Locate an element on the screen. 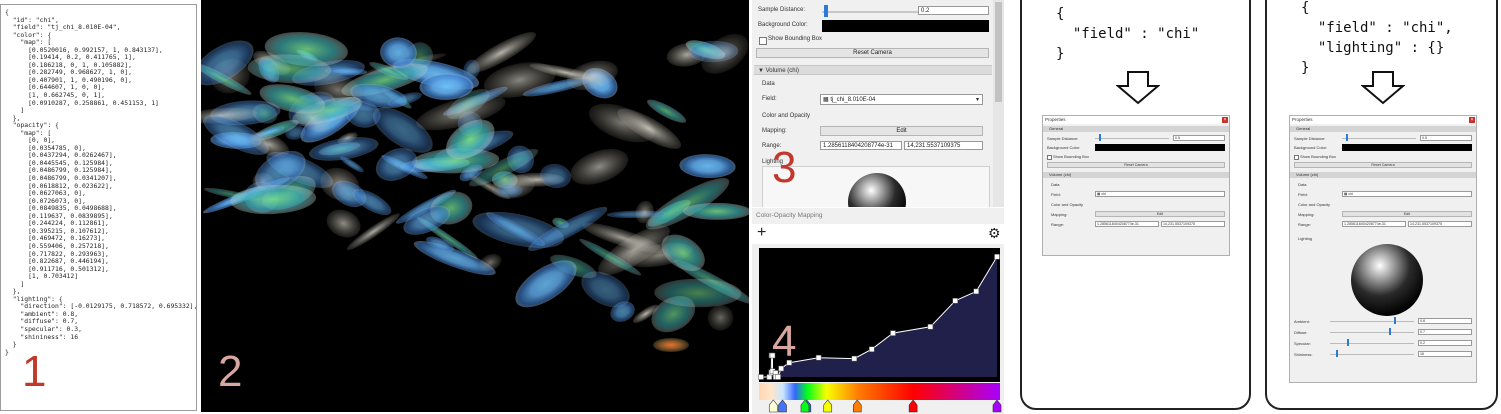  sample-distance-slider-track is located at coordinates (870, 12).